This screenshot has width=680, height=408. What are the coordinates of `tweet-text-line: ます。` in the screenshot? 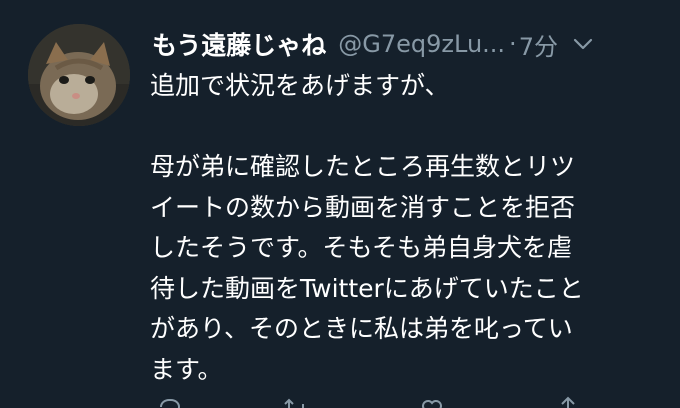 It's located at (186, 369).